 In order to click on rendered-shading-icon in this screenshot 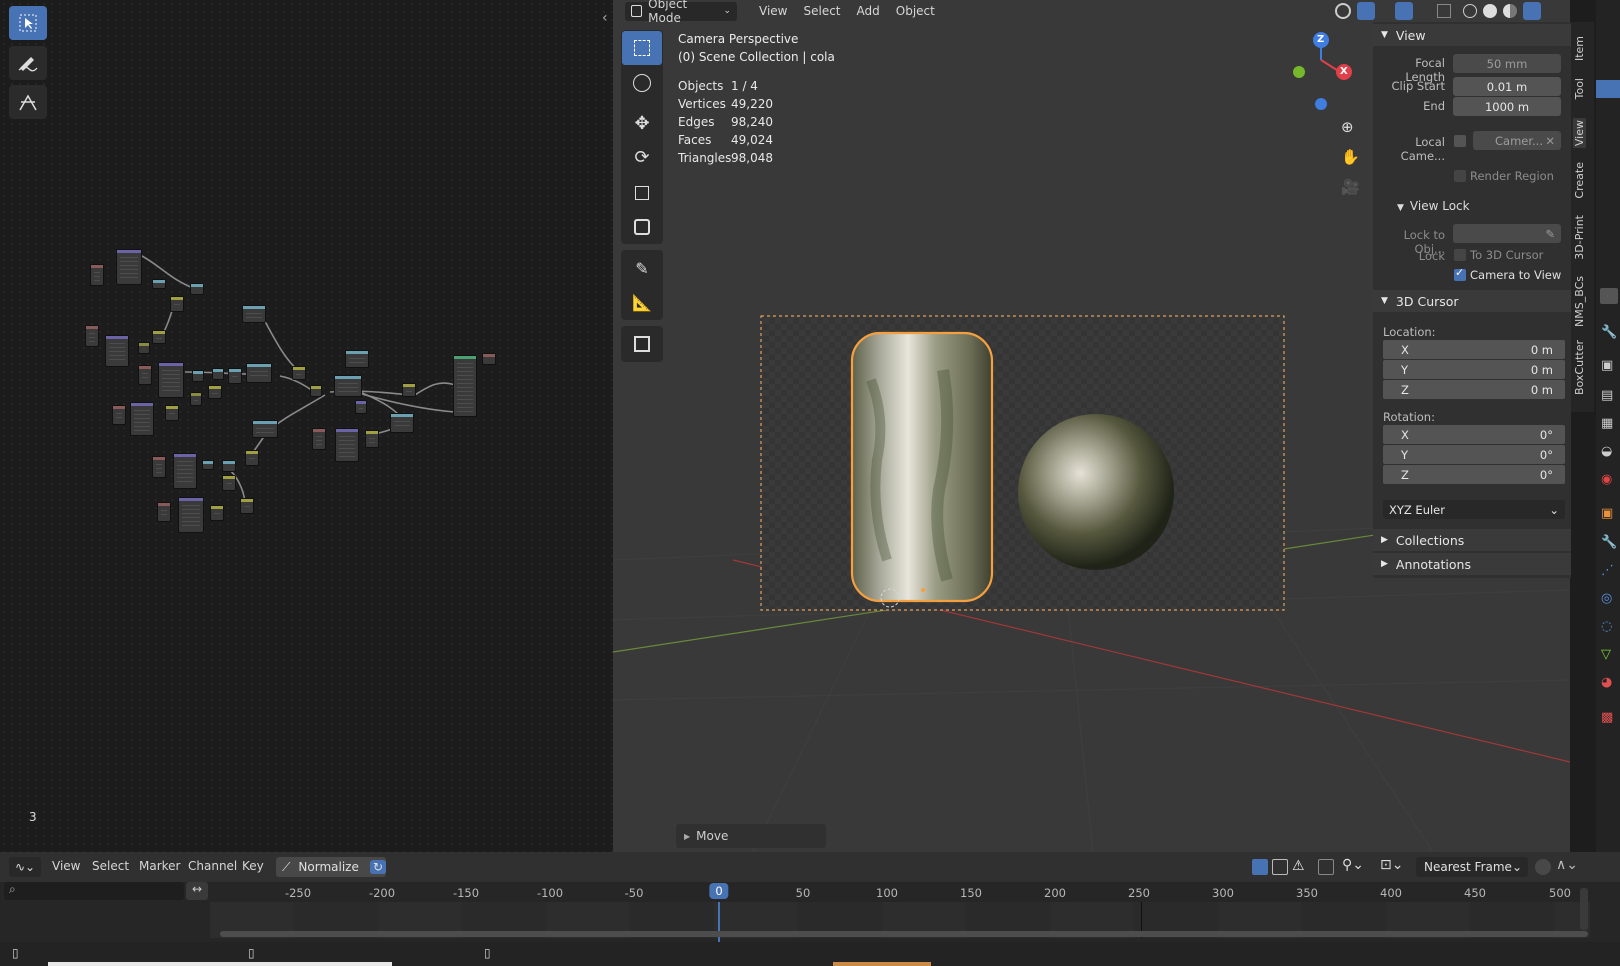, I will do `click(1532, 11)`.